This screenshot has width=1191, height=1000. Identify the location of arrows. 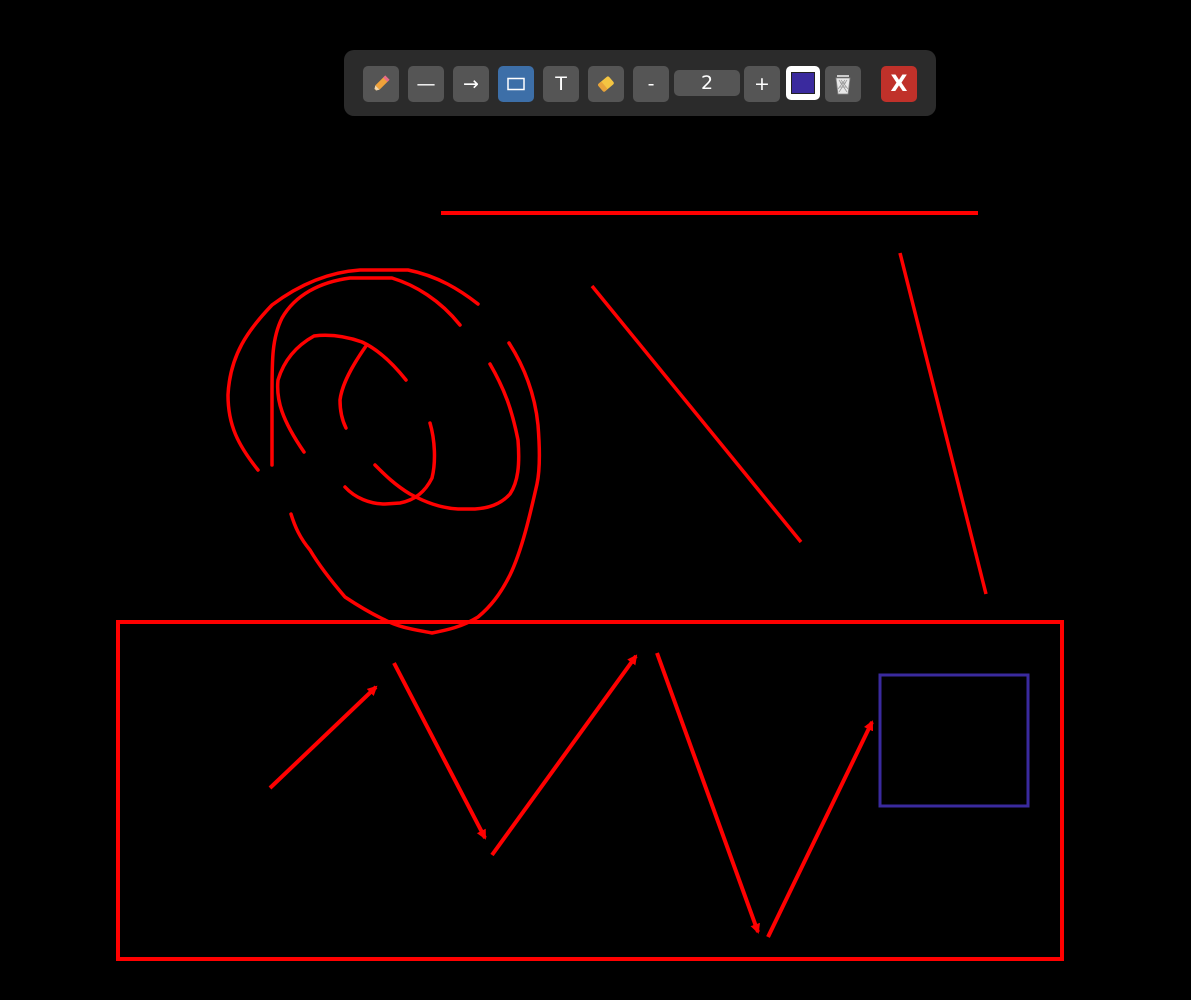
(571, 795).